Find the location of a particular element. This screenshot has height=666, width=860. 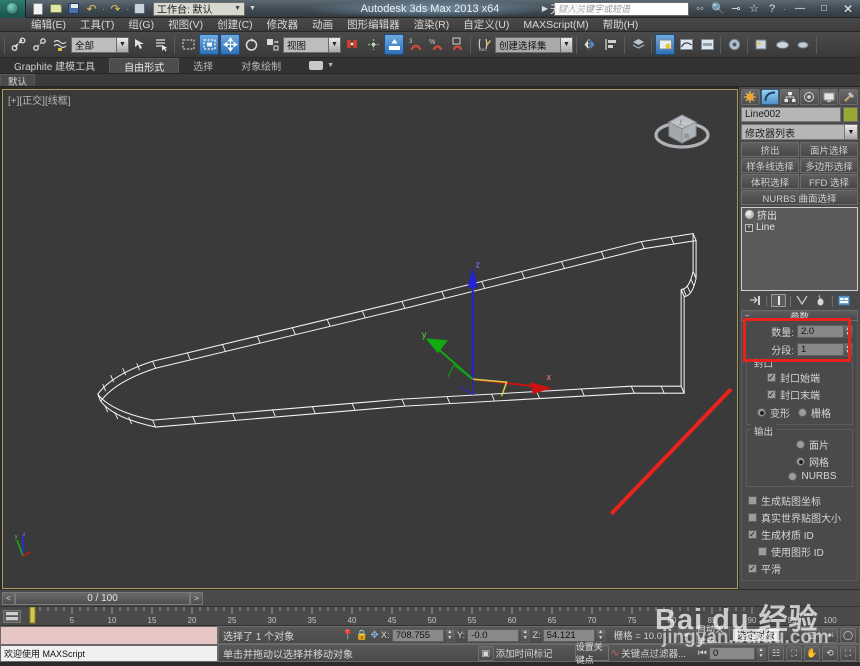

help-icon: ? is located at coordinates (772, 9).